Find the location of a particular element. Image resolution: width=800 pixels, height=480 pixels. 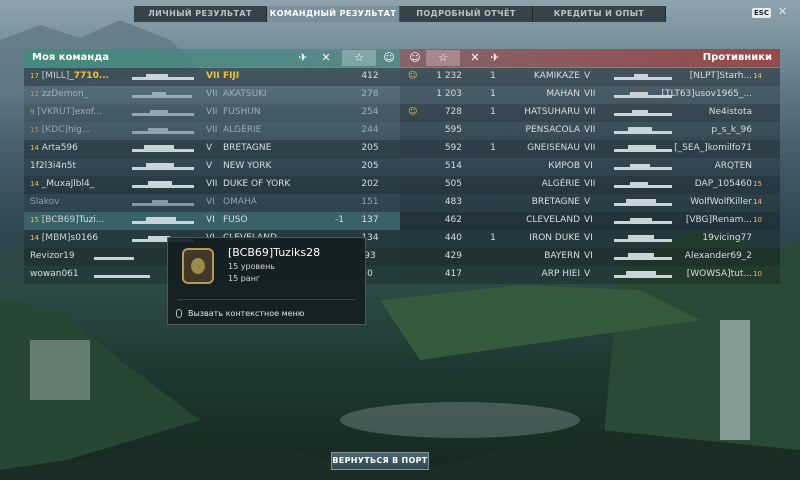

table-row: 1f2l3i4n5t V NEW YORK 205 is located at coordinates (212, 167).